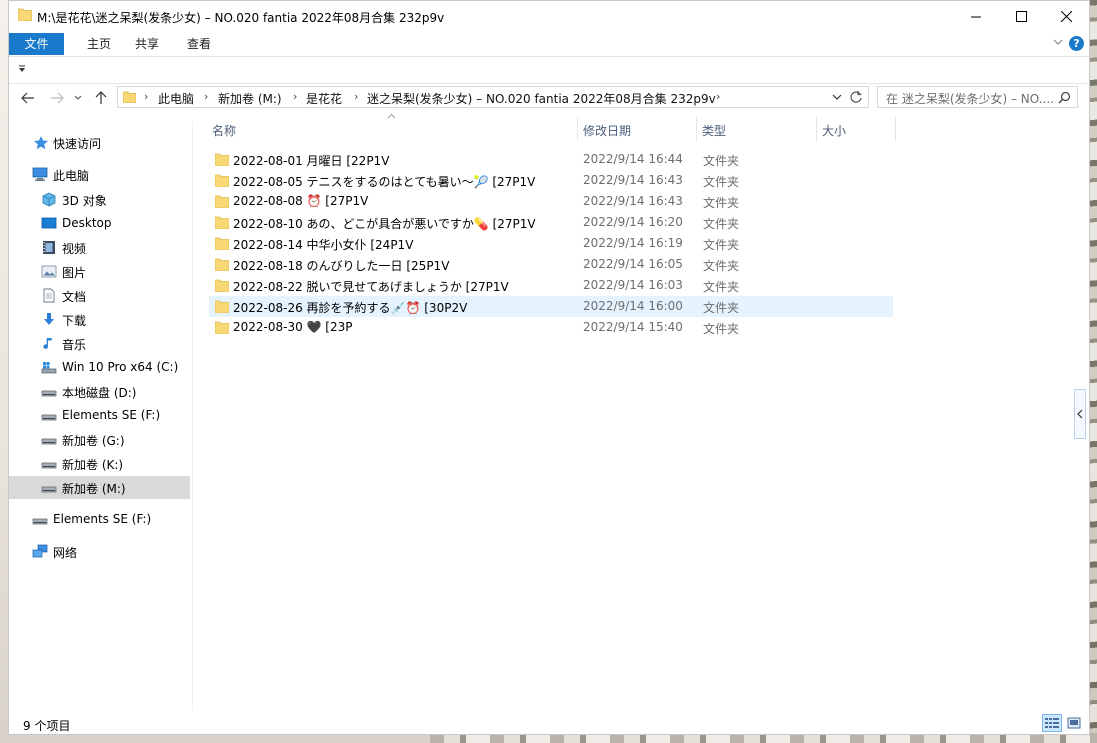  What do you see at coordinates (199, 44) in the screenshot?
I see `tab-view: 查看` at bounding box center [199, 44].